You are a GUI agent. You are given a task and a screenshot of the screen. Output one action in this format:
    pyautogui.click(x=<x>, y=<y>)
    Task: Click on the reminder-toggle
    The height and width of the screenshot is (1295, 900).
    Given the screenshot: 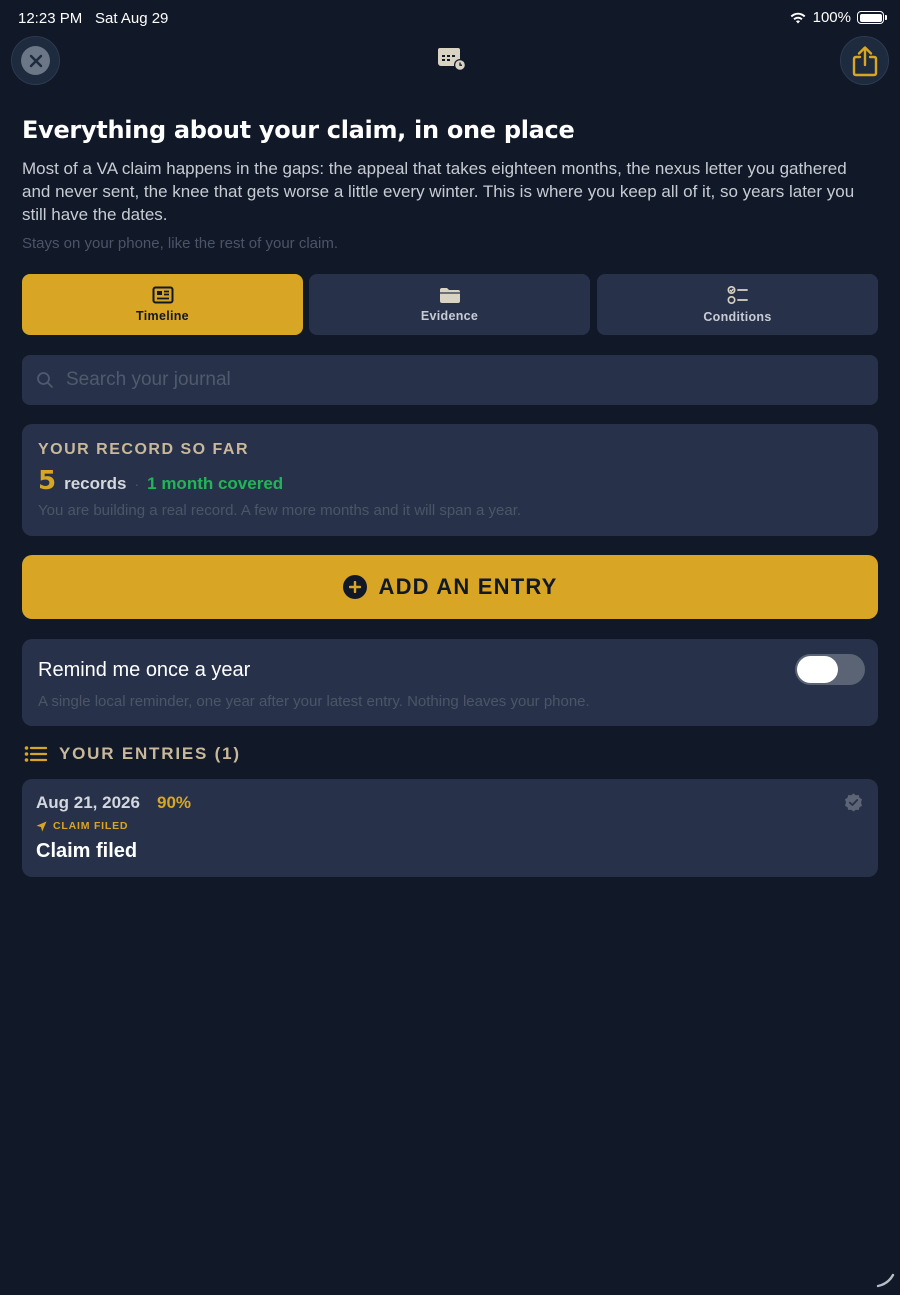 What is the action you would take?
    pyautogui.click(x=830, y=669)
    